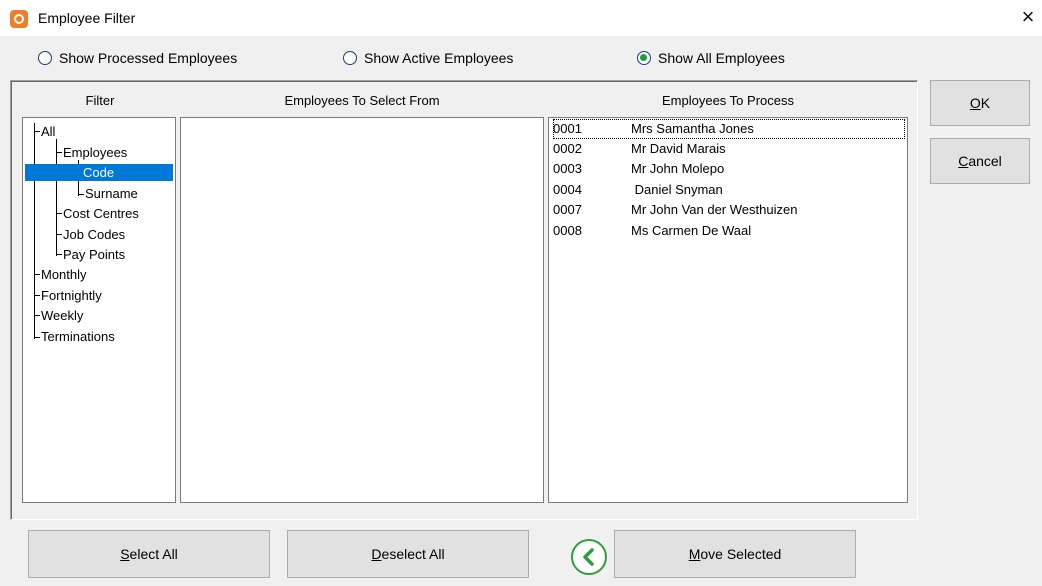 This screenshot has width=1042, height=586. What do you see at coordinates (728, 100) in the screenshot?
I see `to-process-header: Employees To Process` at bounding box center [728, 100].